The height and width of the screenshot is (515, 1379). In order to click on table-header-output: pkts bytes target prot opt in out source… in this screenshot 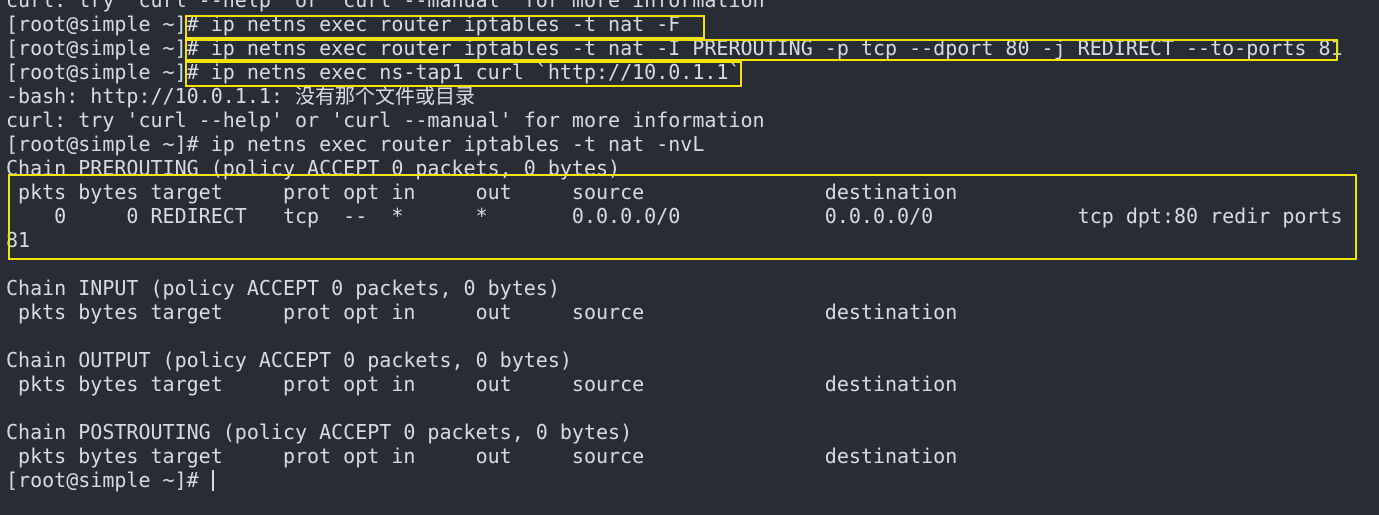, I will do `click(482, 384)`.